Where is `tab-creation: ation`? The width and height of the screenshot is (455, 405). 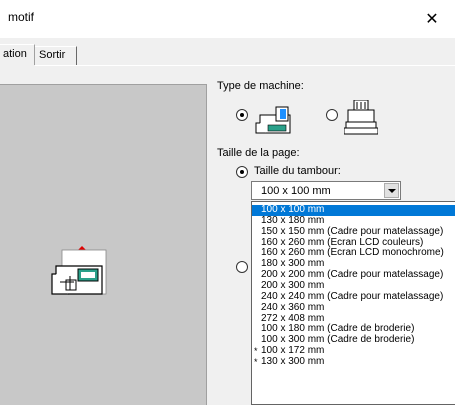 tab-creation: ation is located at coordinates (17, 54).